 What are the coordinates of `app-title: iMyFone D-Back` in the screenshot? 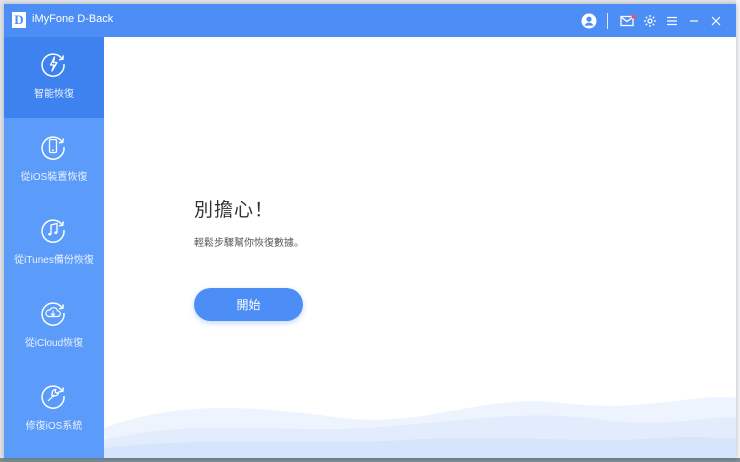 It's located at (73, 19).